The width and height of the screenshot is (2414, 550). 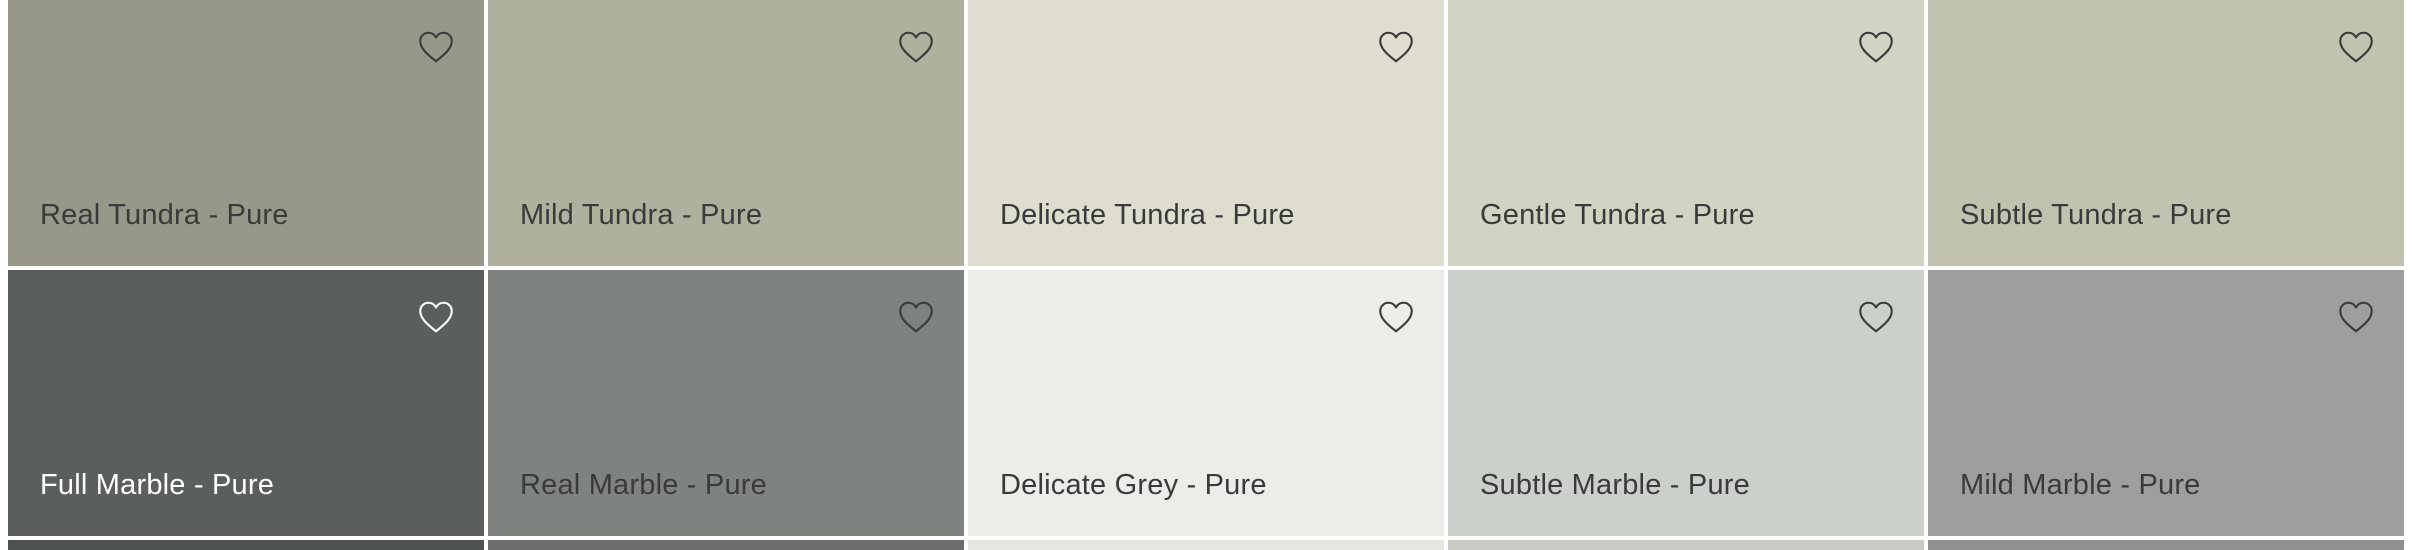 What do you see at coordinates (1206, 133) in the screenshot?
I see `swatch-card: Delicate Tundra - Pure` at bounding box center [1206, 133].